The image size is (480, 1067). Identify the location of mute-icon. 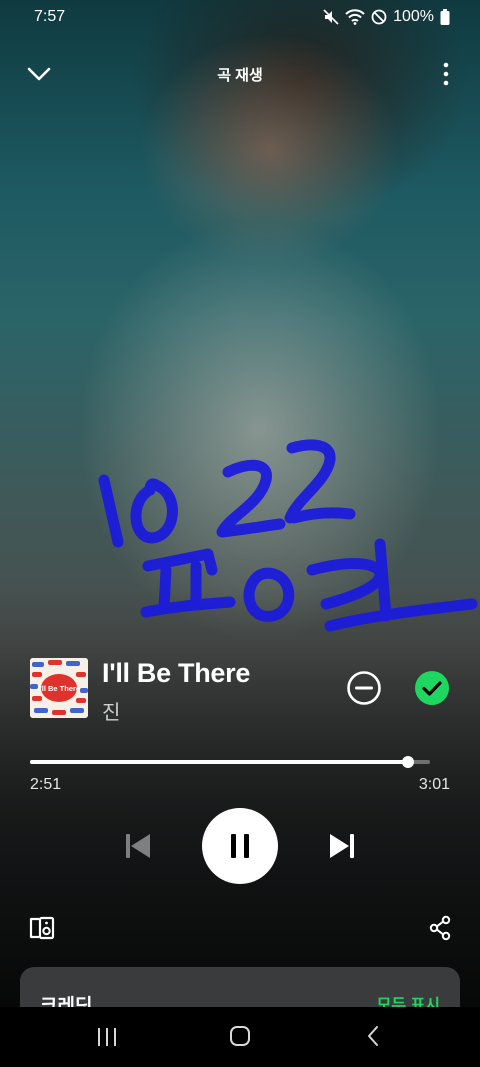
(331, 17).